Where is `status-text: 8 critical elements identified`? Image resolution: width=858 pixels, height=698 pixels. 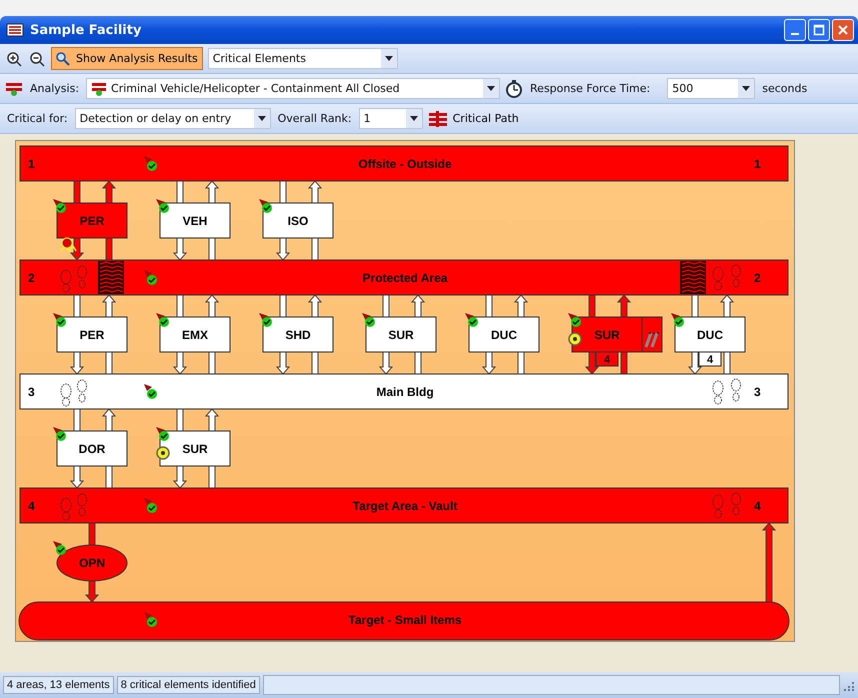
status-text: 8 critical elements identified is located at coordinates (188, 685).